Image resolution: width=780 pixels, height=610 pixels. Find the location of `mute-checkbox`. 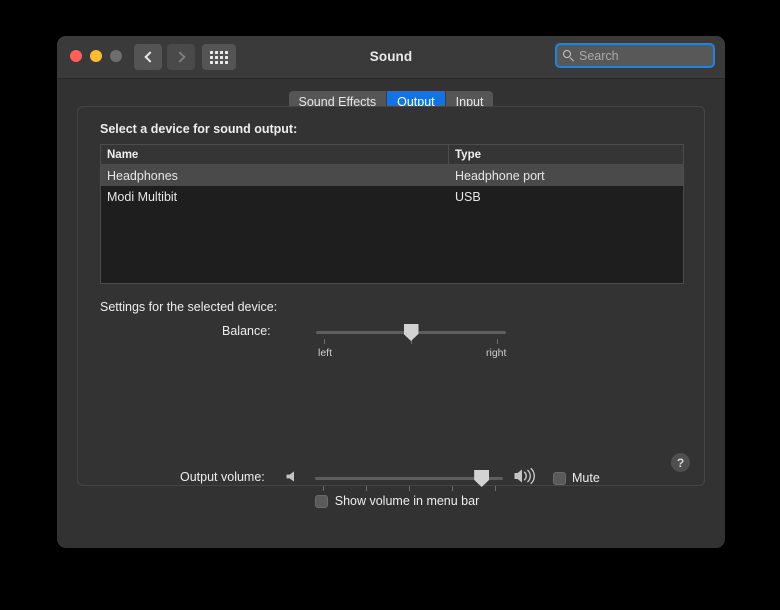

mute-checkbox is located at coordinates (559, 478).